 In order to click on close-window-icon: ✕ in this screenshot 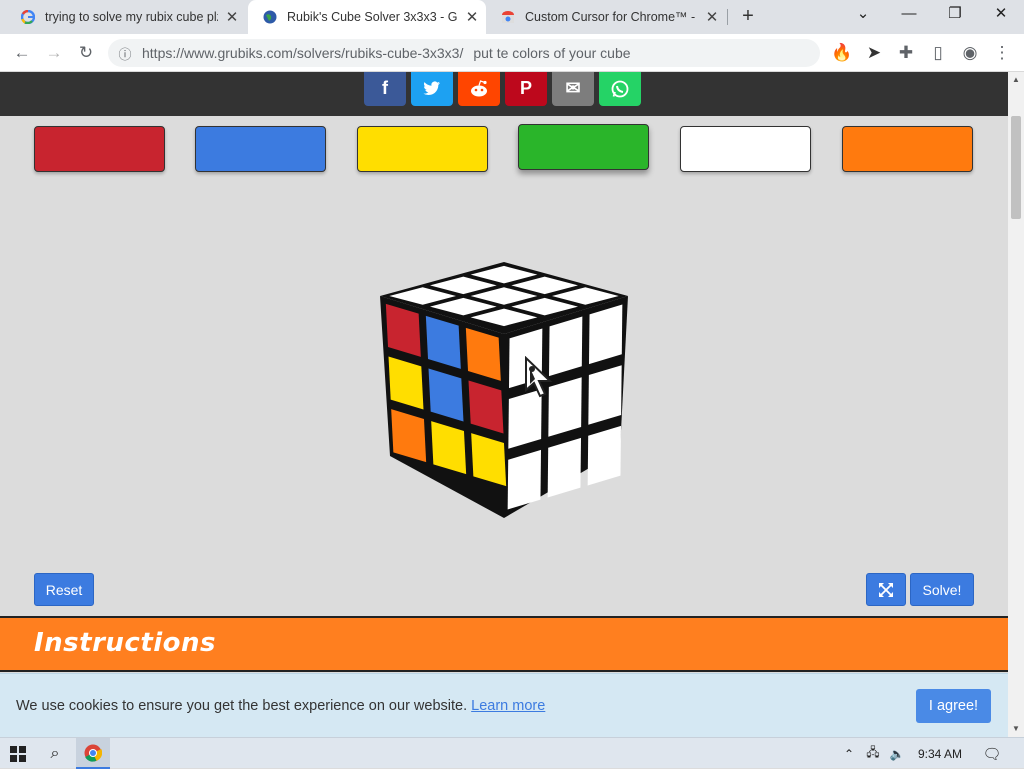, I will do `click(1001, 15)`.